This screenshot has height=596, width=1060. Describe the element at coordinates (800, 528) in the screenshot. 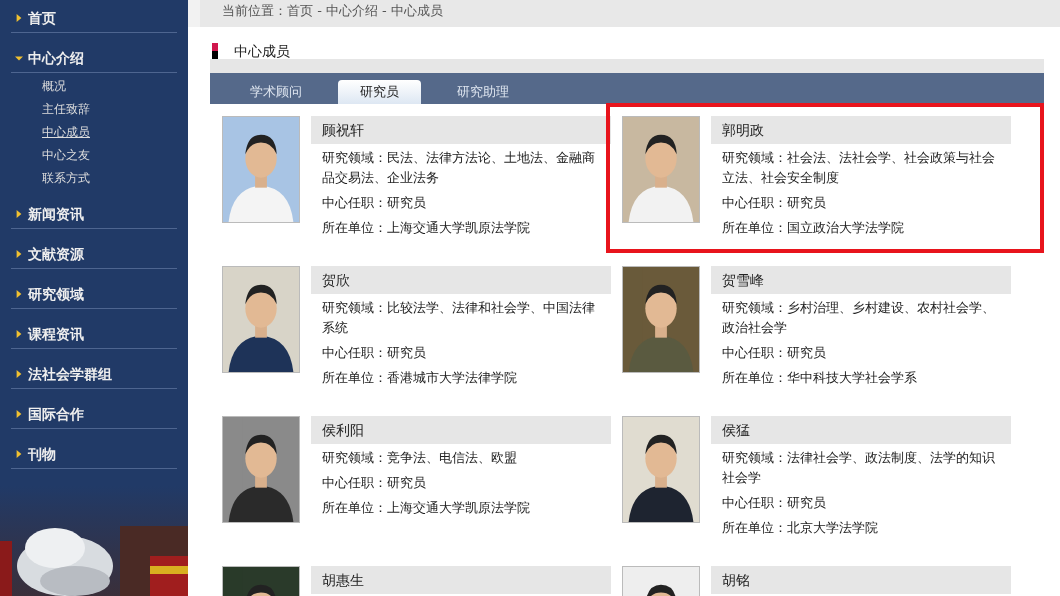

I see `member-info: 所在单位：北京大学法学院` at that location.